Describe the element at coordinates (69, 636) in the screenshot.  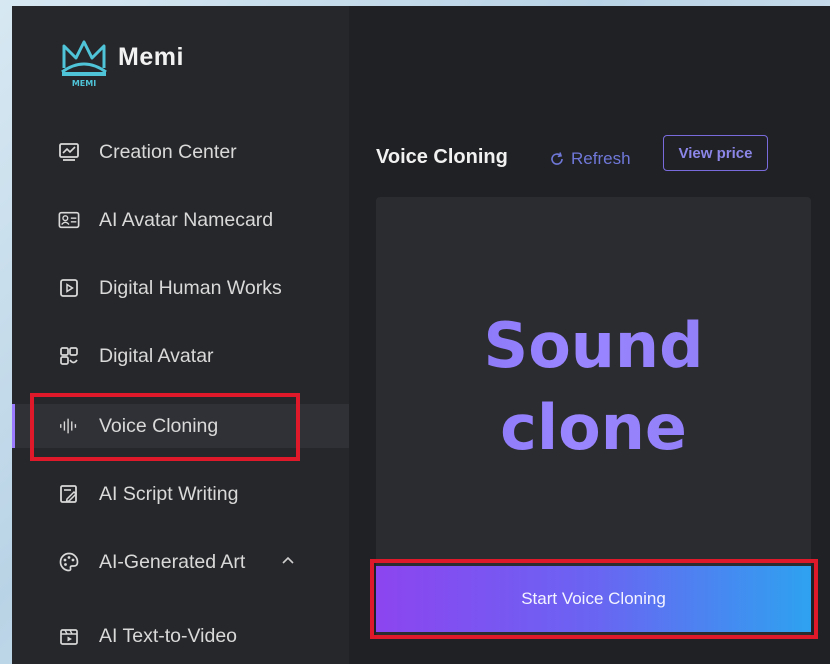
I see `video-clapper-icon` at that location.